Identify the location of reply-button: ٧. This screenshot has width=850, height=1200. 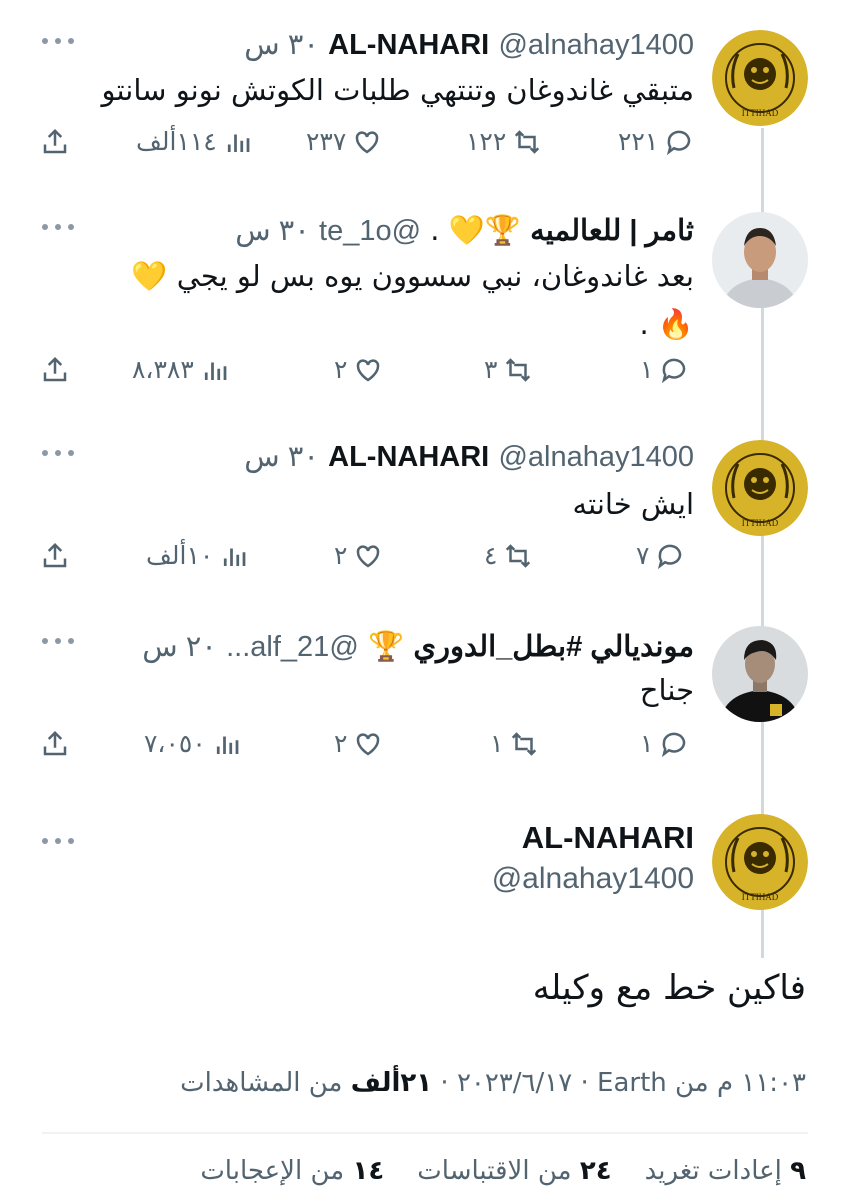
(660, 556).